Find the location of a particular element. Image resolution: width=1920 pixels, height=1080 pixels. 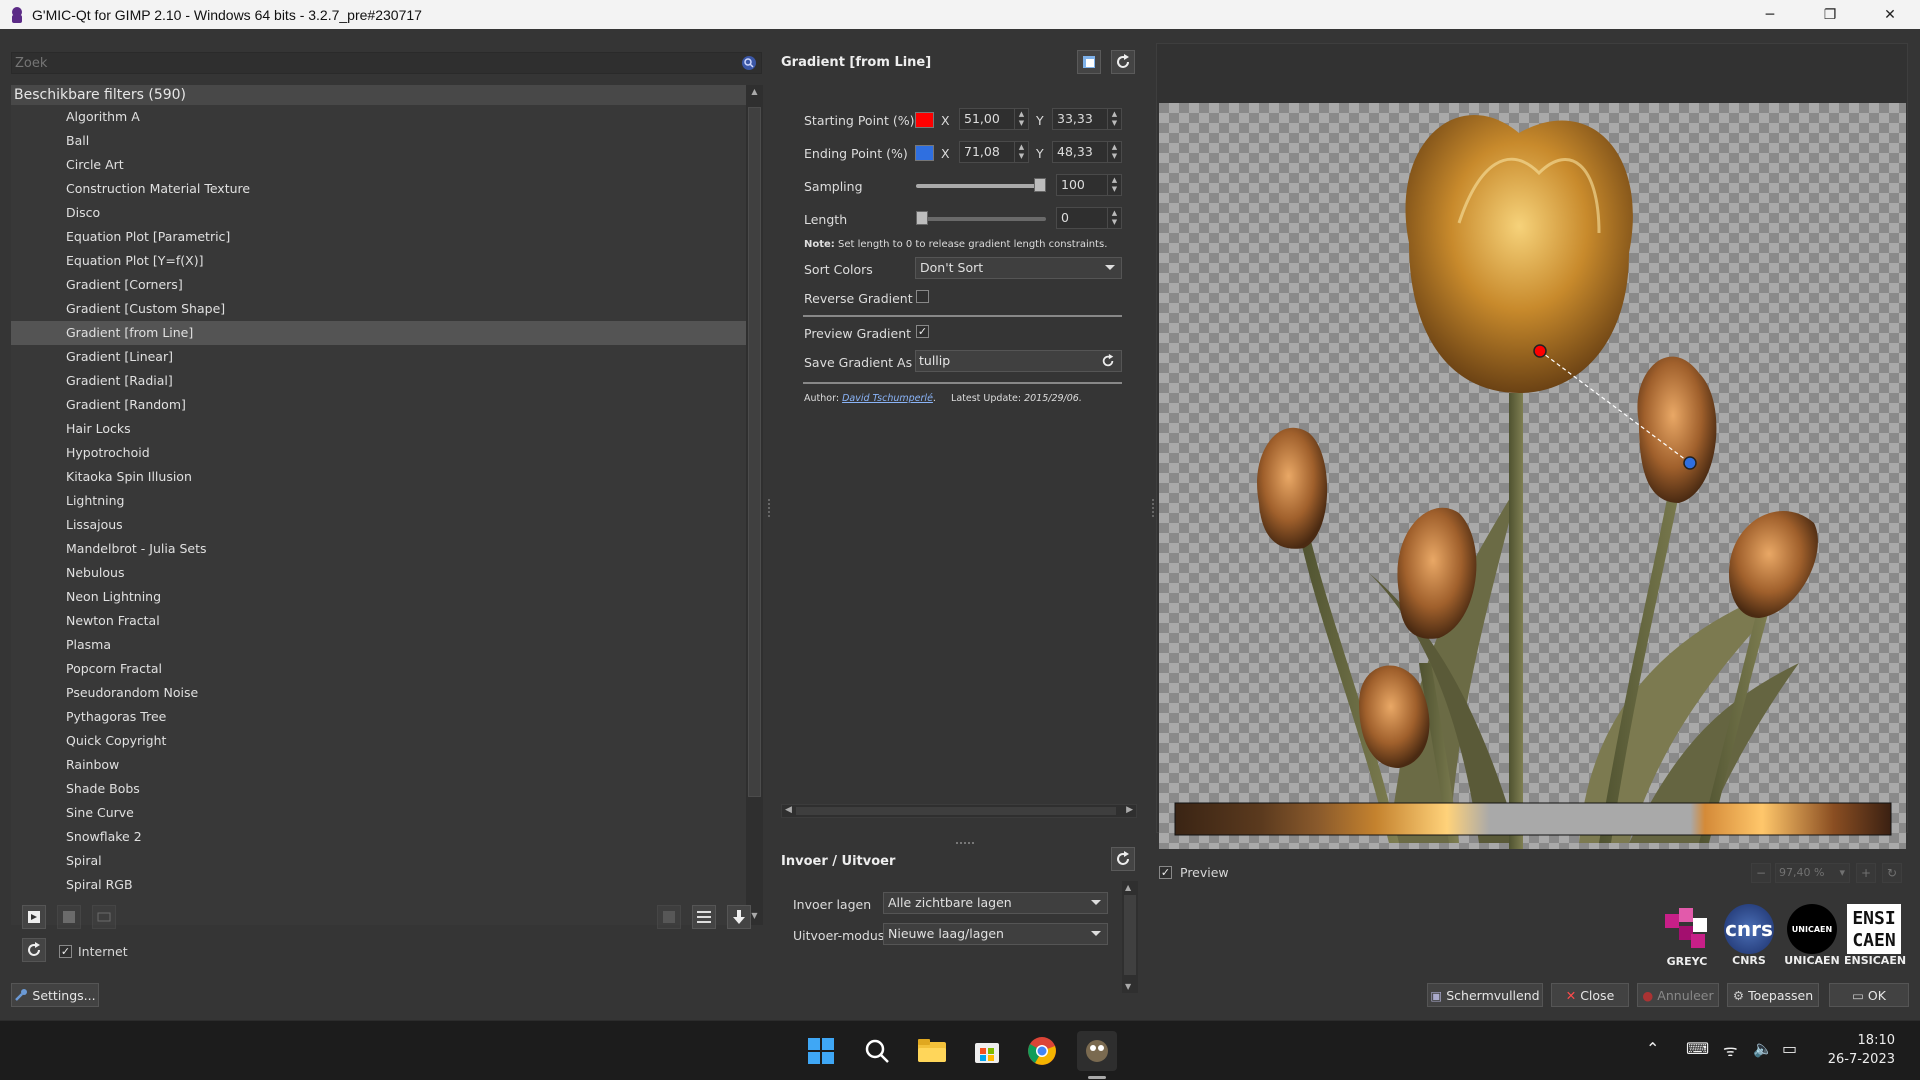

filter-item: Plasma is located at coordinates (378, 645).